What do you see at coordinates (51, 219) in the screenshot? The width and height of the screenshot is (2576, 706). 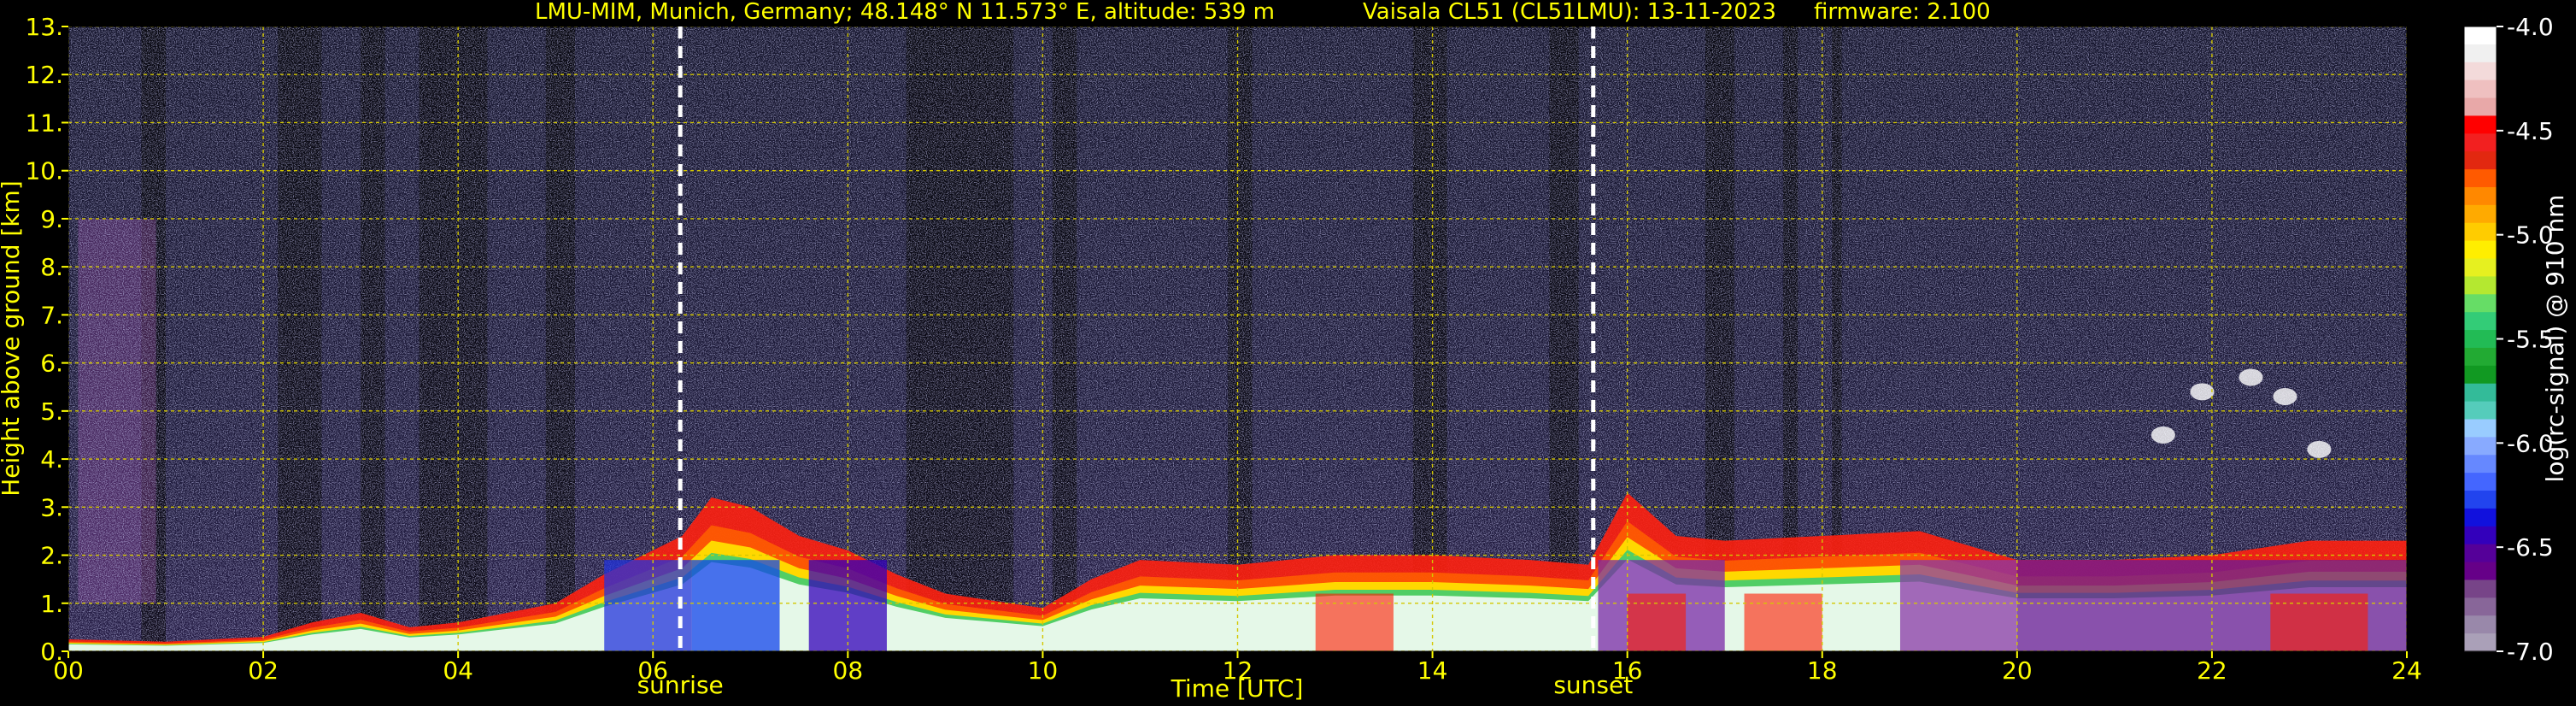 I see `y-tick-label: 9.` at bounding box center [51, 219].